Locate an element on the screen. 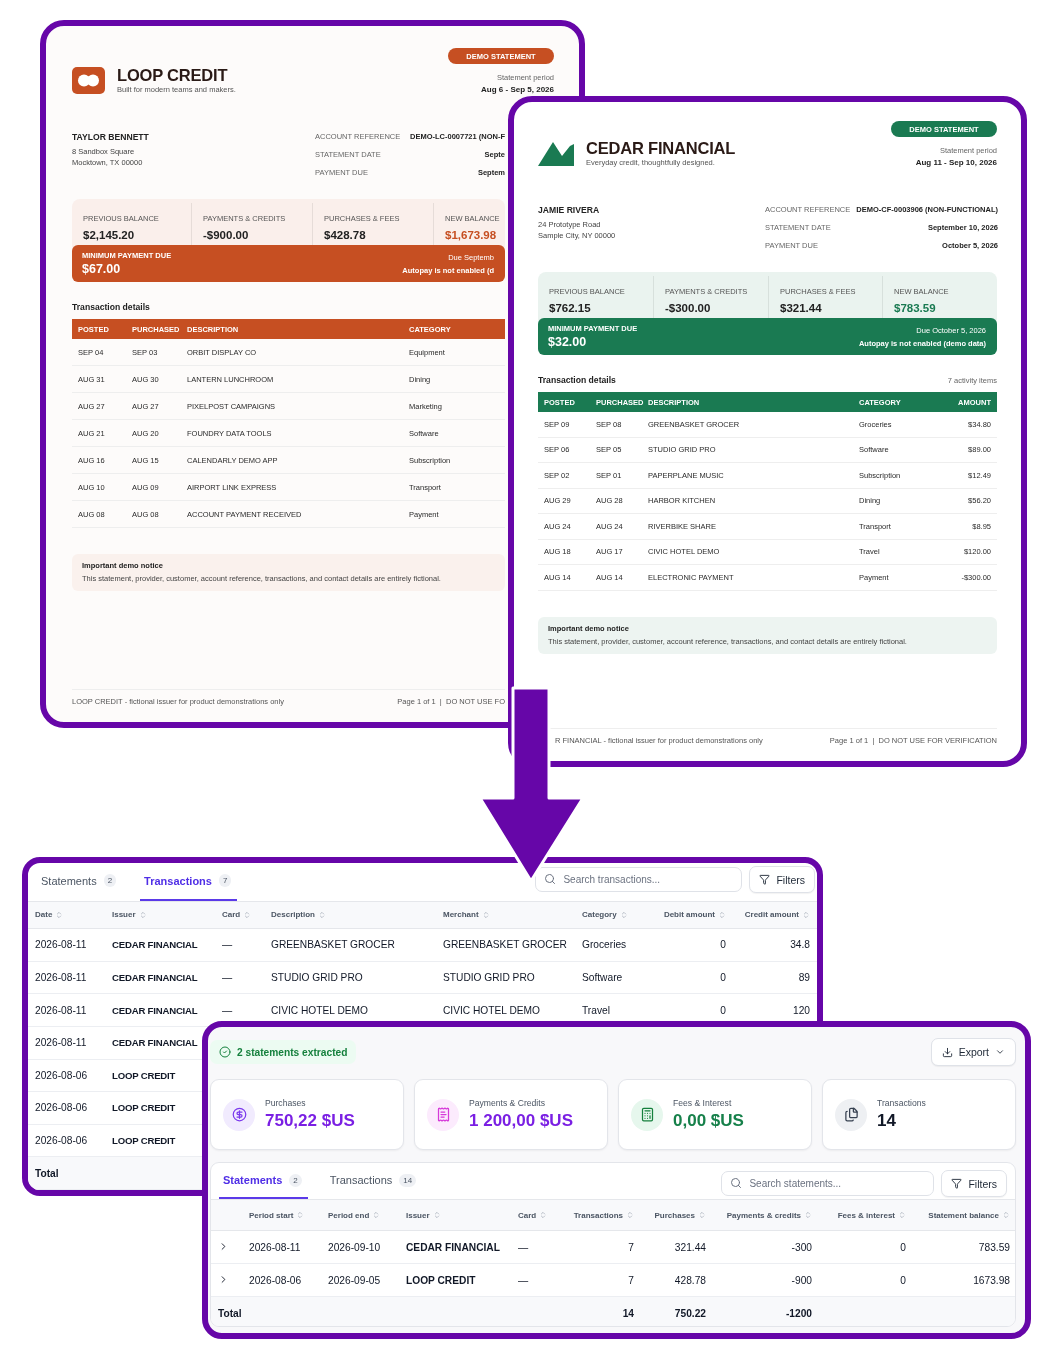  stat-label: Purchases is located at coordinates (286, 1103).